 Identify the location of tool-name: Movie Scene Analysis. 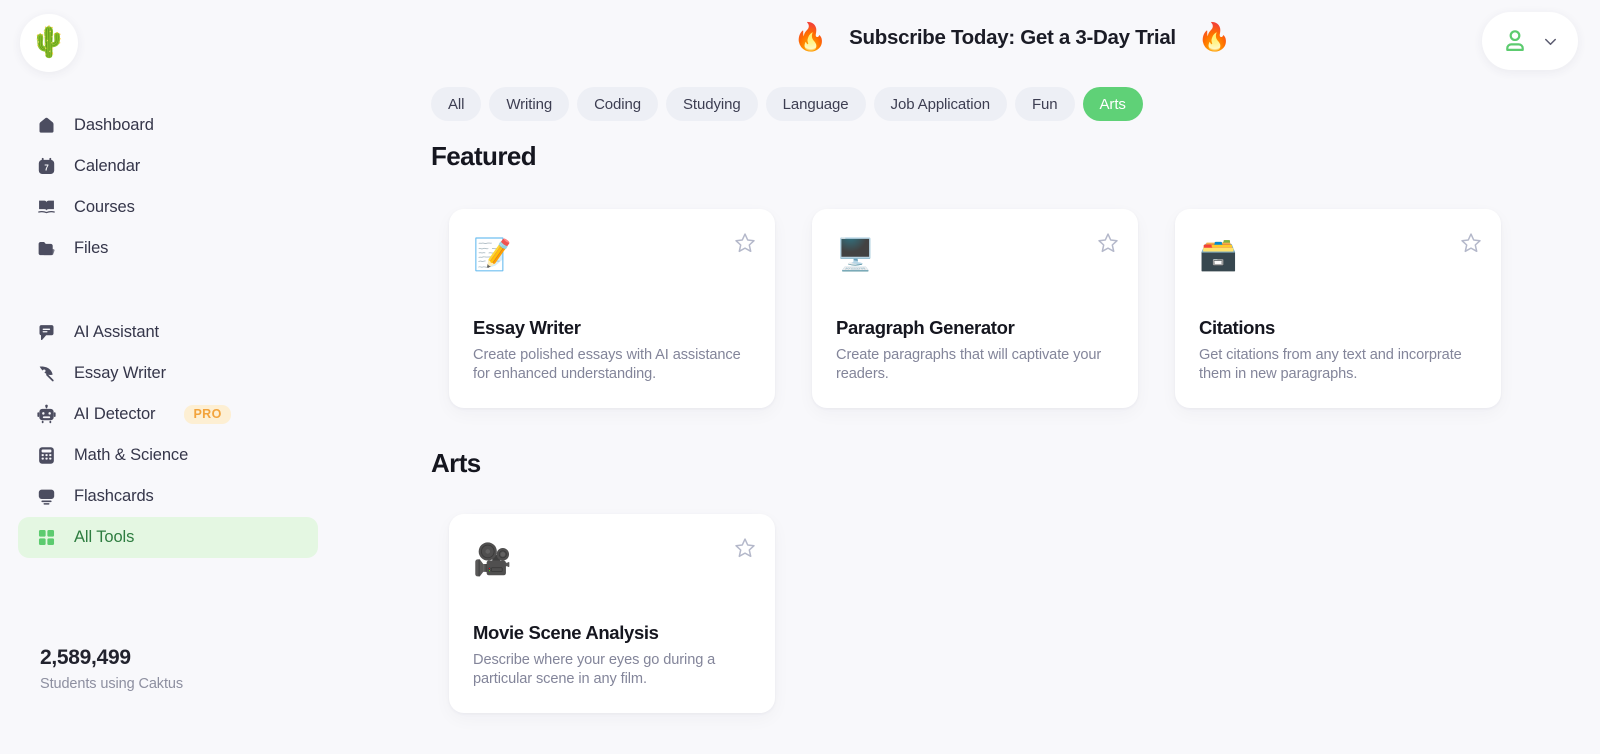
(566, 632).